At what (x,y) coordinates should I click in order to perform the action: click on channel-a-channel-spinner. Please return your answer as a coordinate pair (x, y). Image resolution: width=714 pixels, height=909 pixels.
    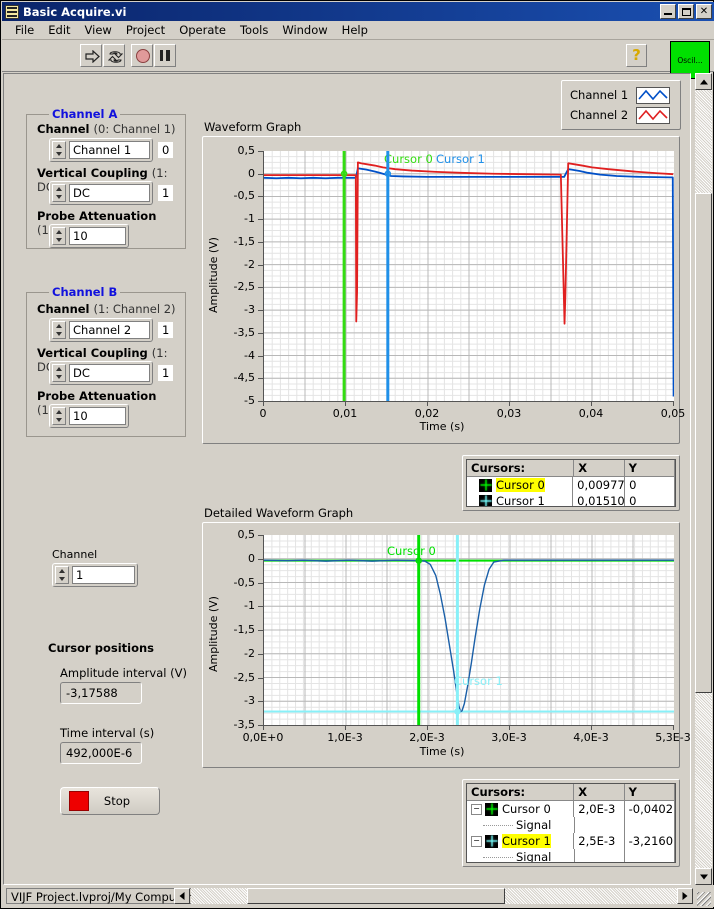
    Looking at the image, I should click on (59, 150).